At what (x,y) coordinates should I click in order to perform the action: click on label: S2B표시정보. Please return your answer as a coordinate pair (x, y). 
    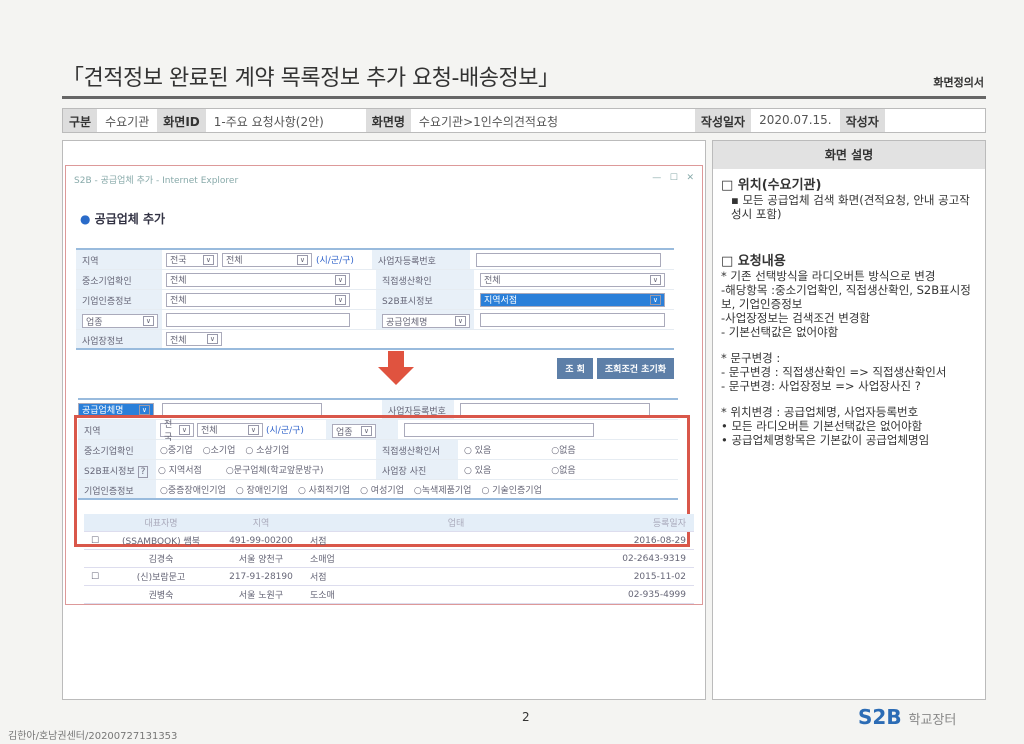
    Looking at the image, I should click on (425, 299).